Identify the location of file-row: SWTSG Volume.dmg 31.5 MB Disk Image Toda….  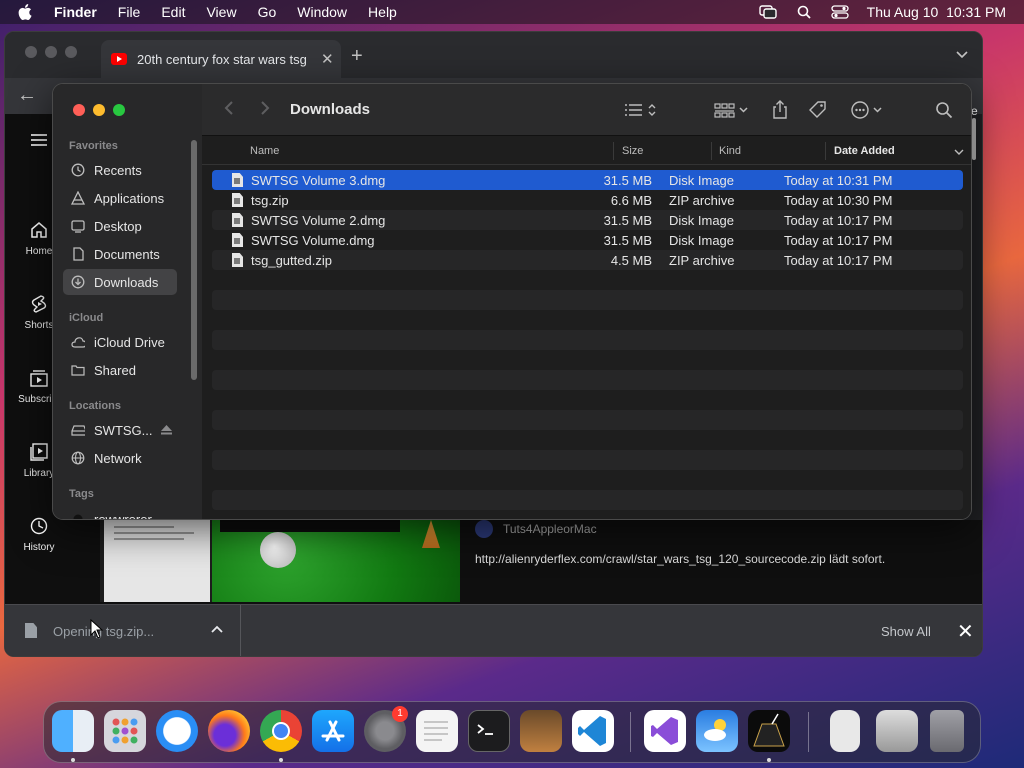
(587, 240).